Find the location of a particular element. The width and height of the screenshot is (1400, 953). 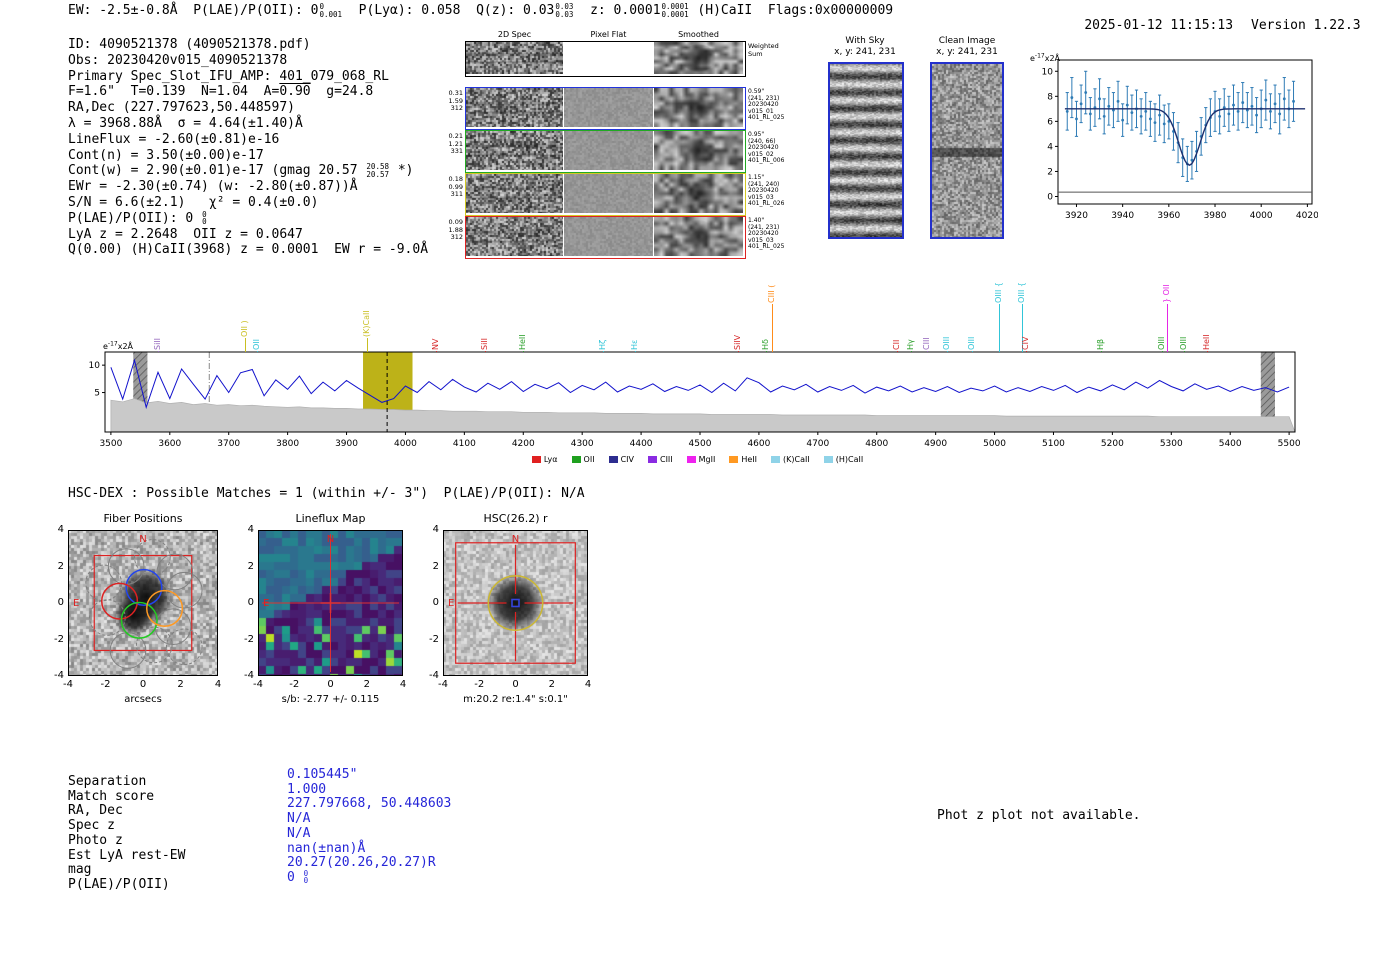

lineflux-map-title: Lineflux Map is located at coordinates (330, 518).